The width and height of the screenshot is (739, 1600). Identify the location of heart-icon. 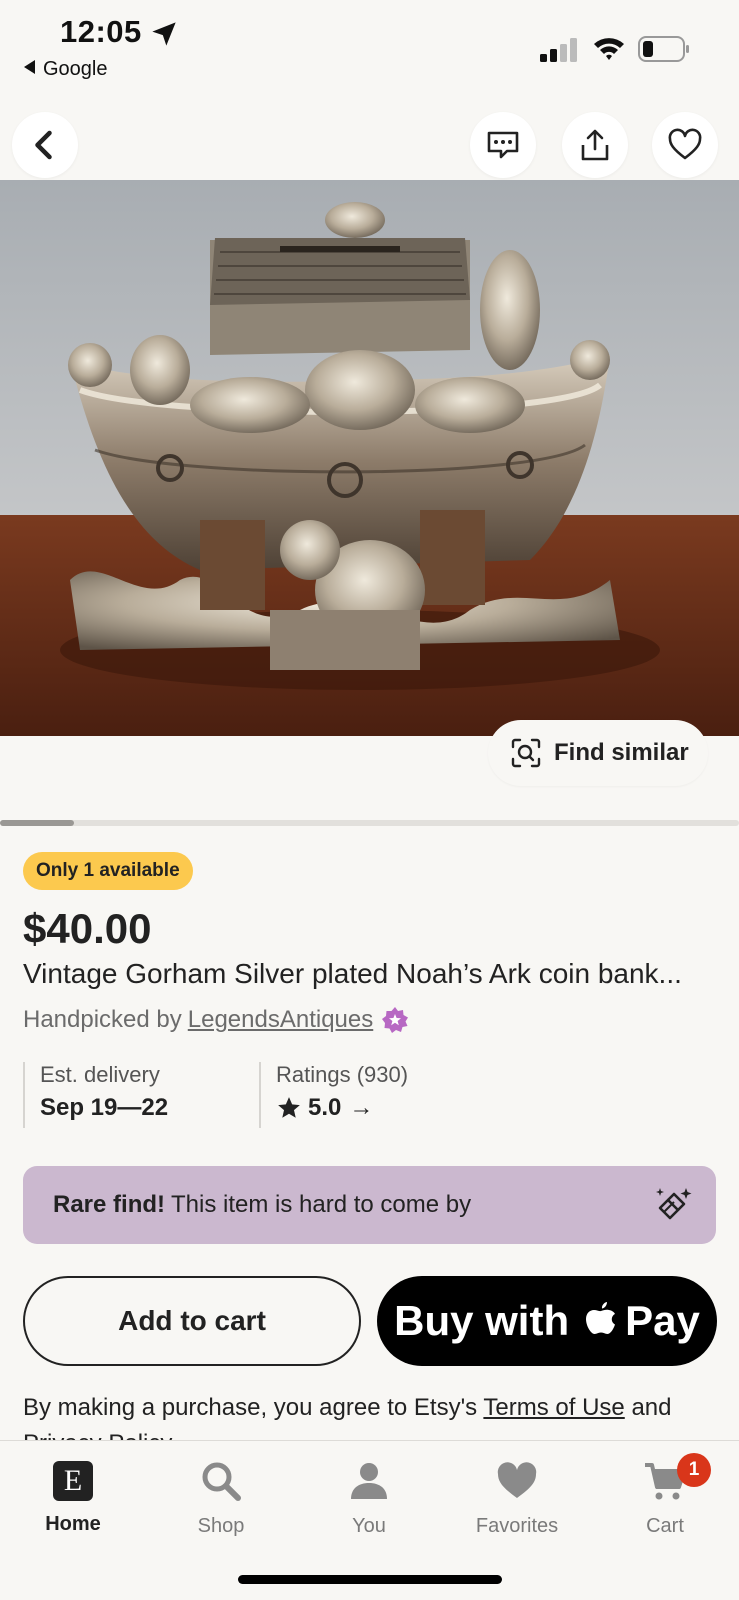
(517, 1480).